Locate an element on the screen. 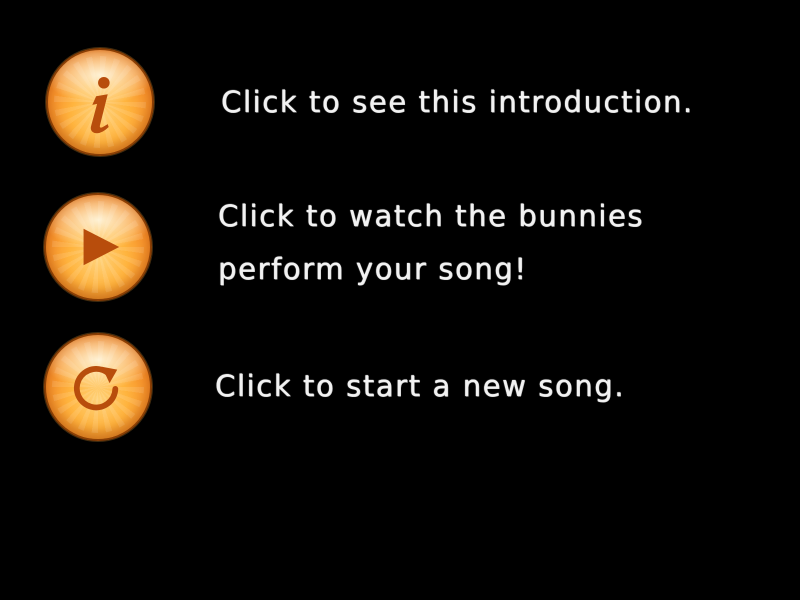 The image size is (800, 600). new-song-button is located at coordinates (98, 387).